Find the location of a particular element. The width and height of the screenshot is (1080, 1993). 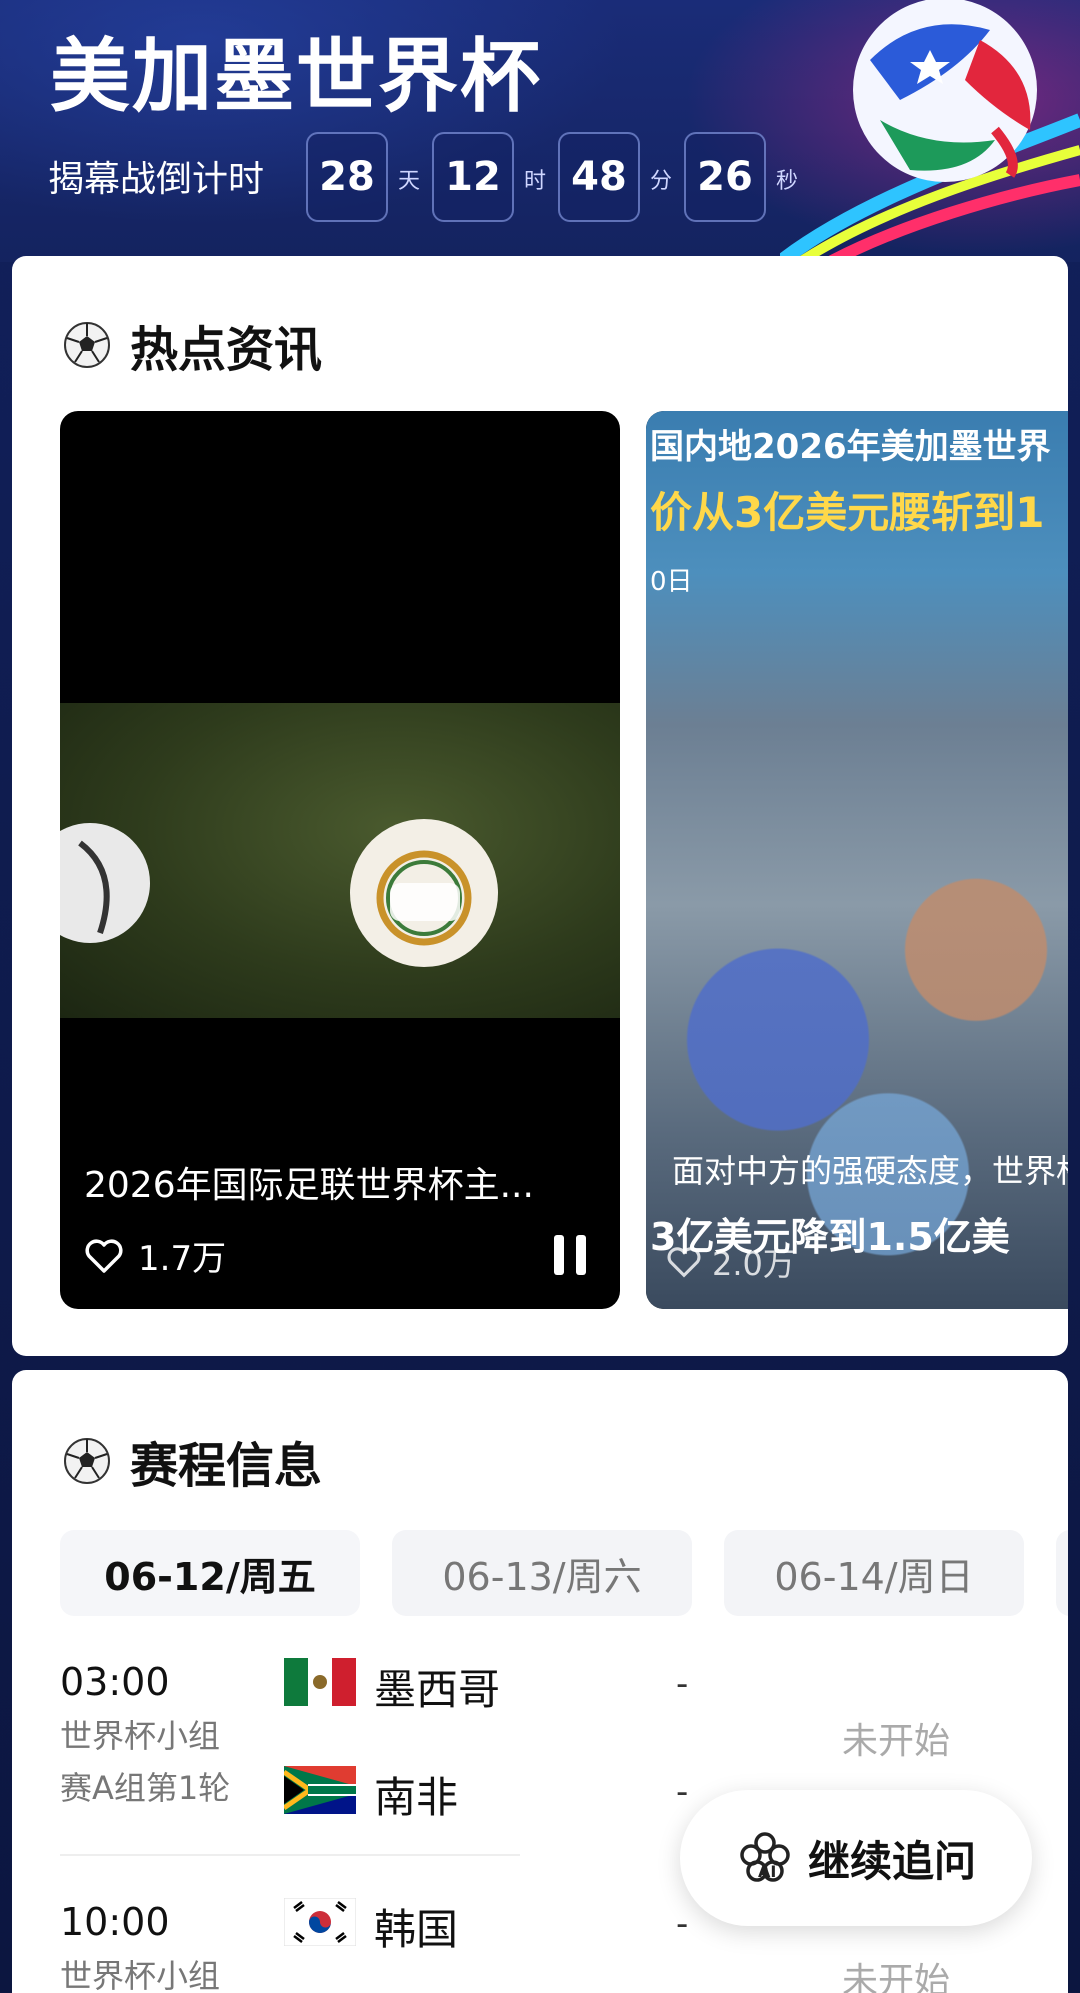

date-tab-0613: 06-13/周六 is located at coordinates (542, 1573).